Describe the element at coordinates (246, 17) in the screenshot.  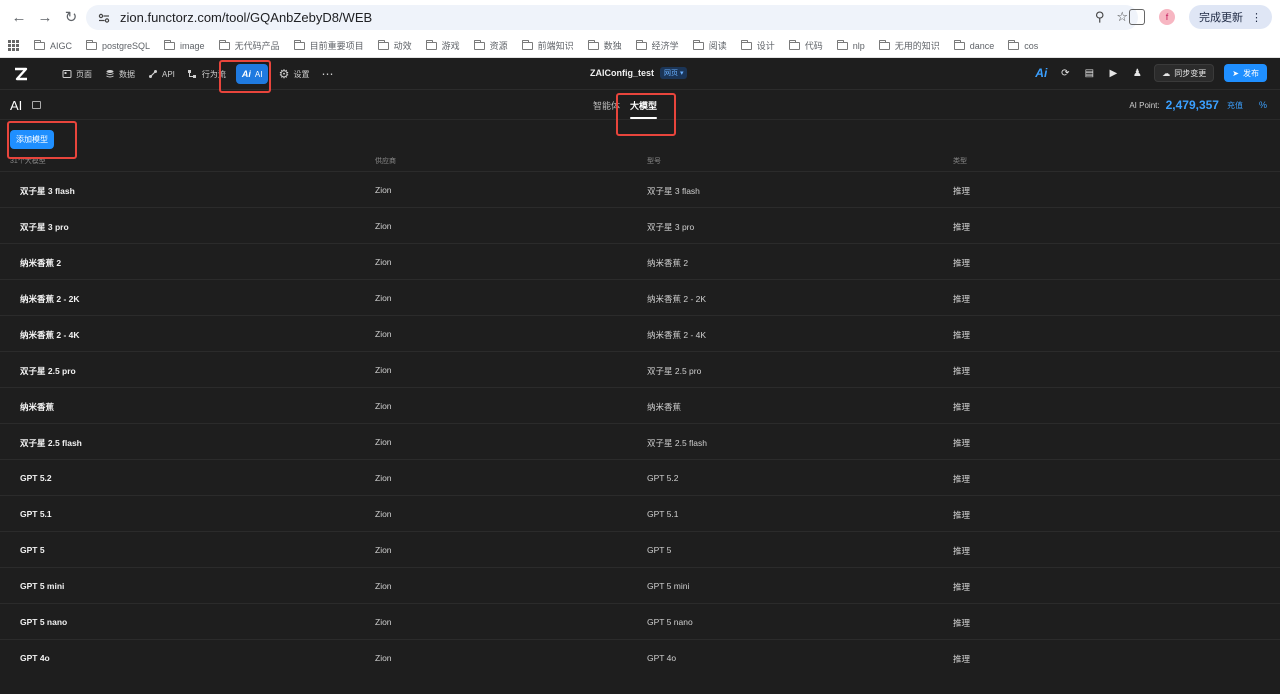
I see `url-text: zion.functorz.com/tool/GQAnbZebyD8/WEB` at that location.